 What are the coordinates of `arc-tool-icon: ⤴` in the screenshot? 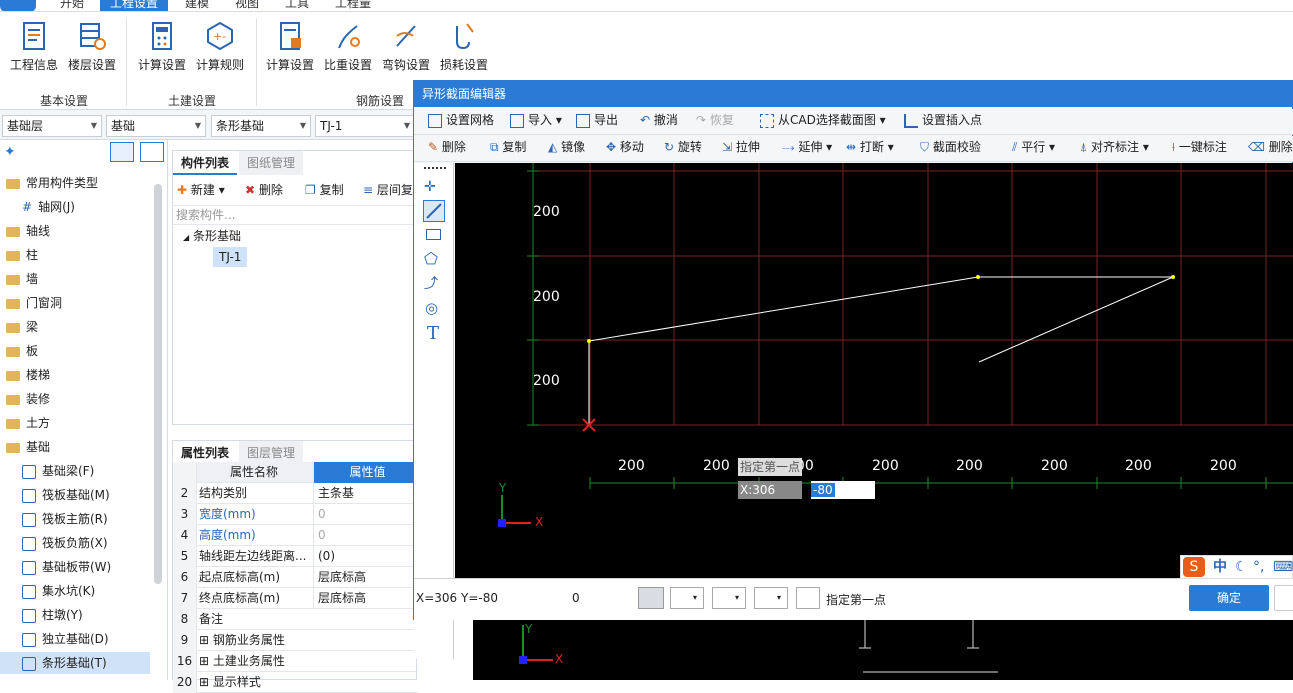 It's located at (431, 283).